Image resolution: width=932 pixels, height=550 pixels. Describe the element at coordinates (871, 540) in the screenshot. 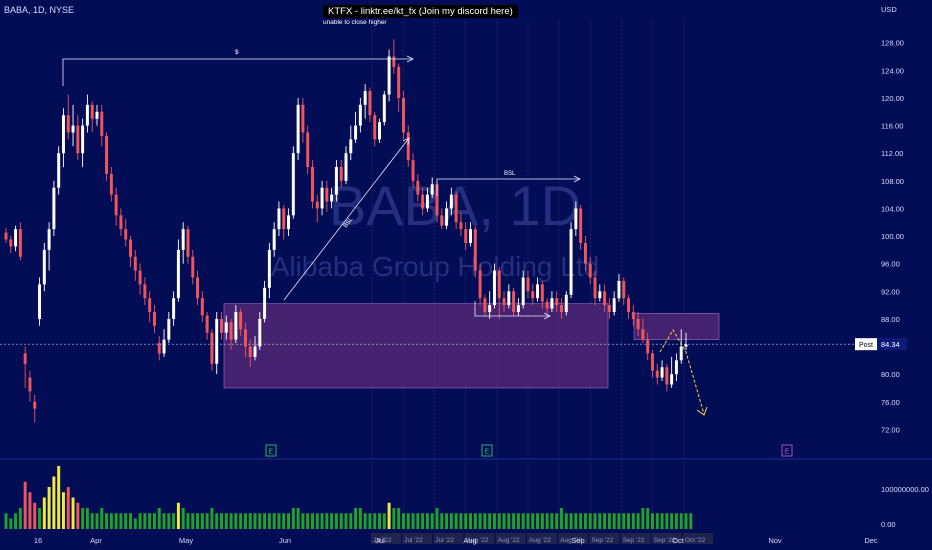

I see `time-tick-label: Dec` at that location.